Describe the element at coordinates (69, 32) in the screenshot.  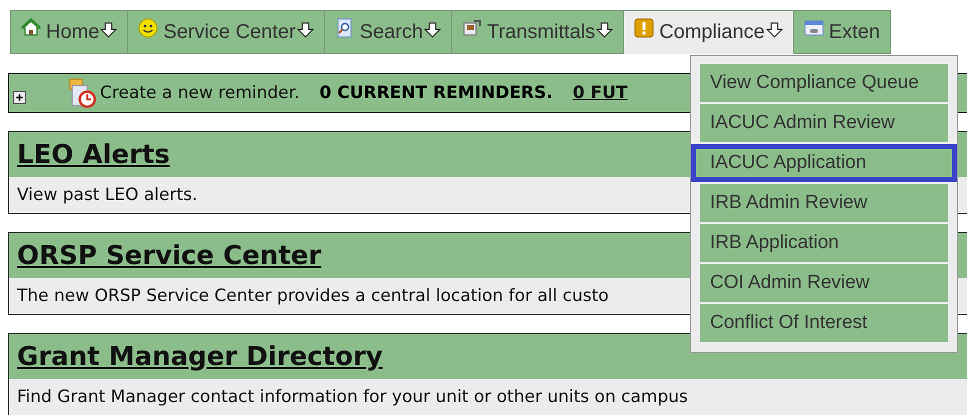
I see `nav-tab: Home` at that location.